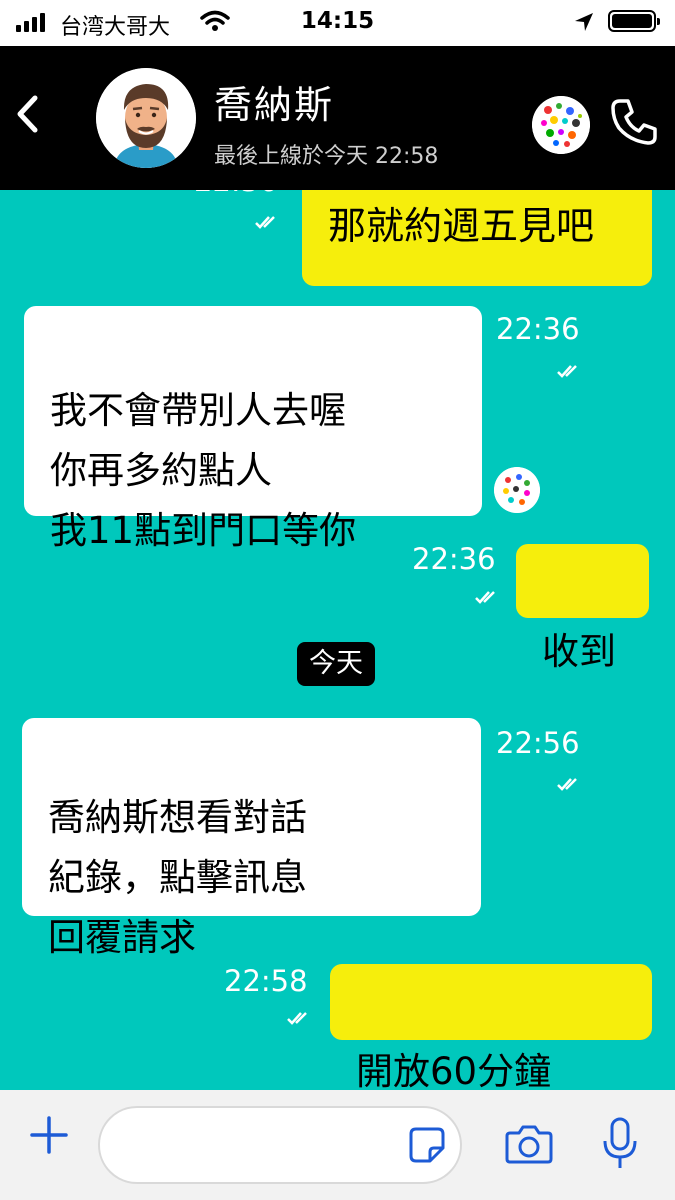 The height and width of the screenshot is (1200, 675). Describe the element at coordinates (582, 608) in the screenshot. I see `outgoing-message-bubble: 收到` at that location.